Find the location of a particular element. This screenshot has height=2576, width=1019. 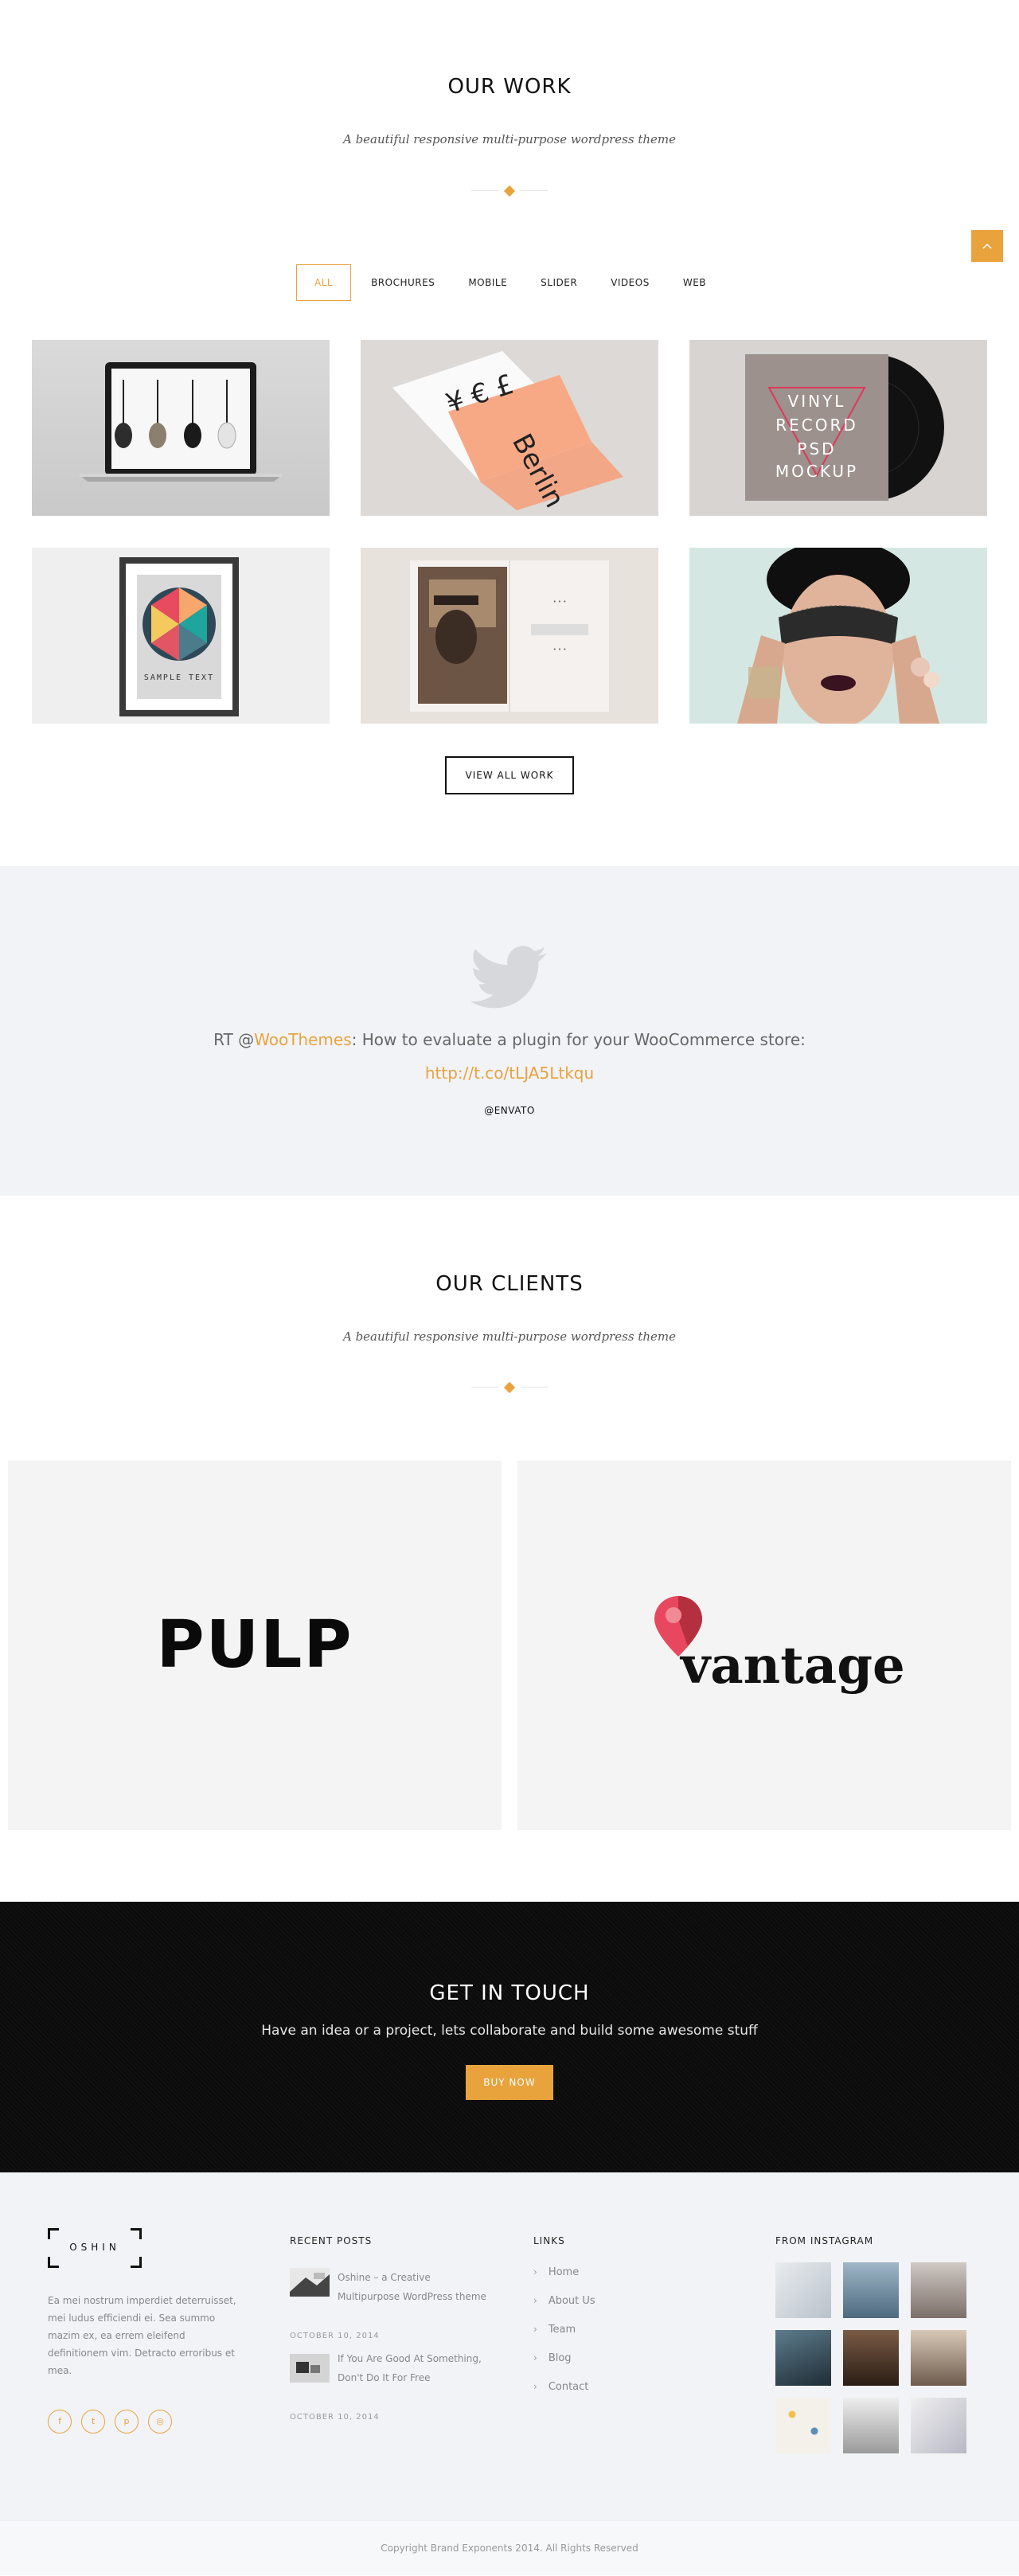

footer-link-team: › Team is located at coordinates (554, 2330).